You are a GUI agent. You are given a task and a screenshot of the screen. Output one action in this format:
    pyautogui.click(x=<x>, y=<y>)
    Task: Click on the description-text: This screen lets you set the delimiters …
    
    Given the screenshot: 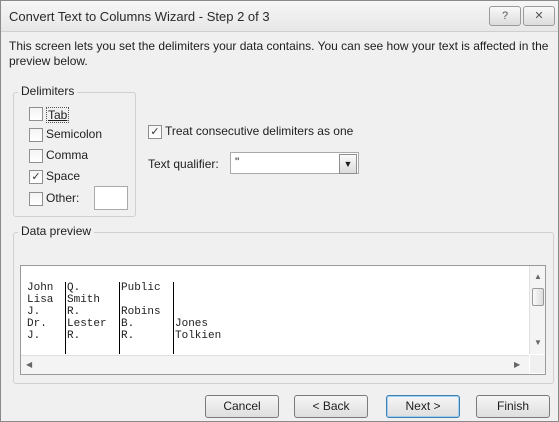 What is the action you would take?
    pyautogui.click(x=279, y=53)
    